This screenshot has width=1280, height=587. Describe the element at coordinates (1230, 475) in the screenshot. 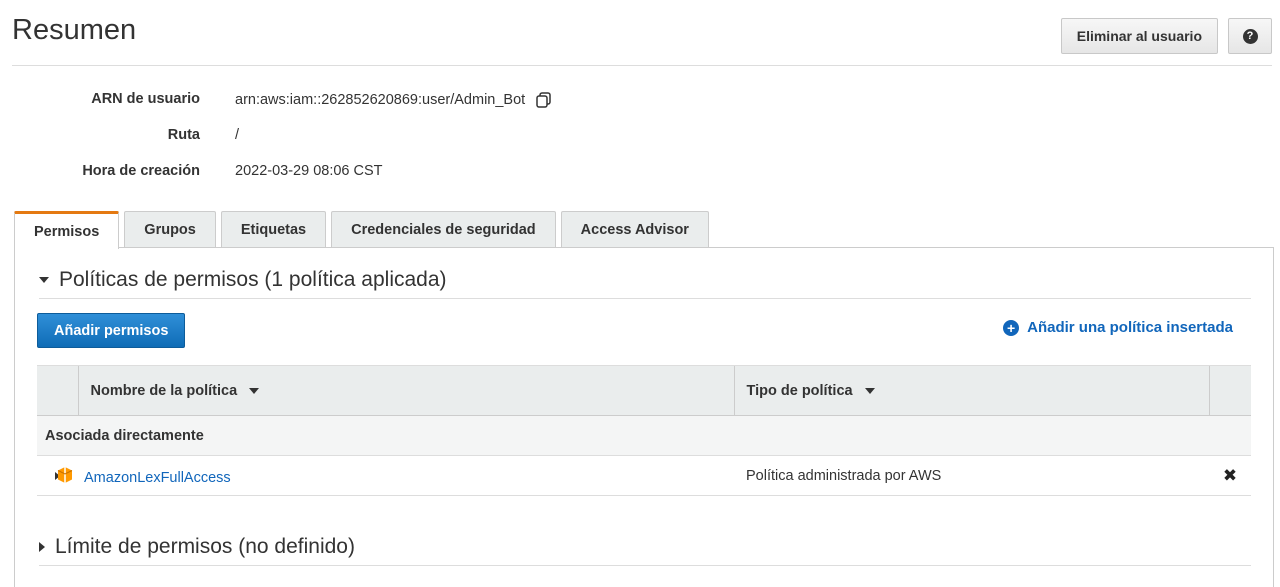

I see `remove-policy-icon: ✖` at that location.